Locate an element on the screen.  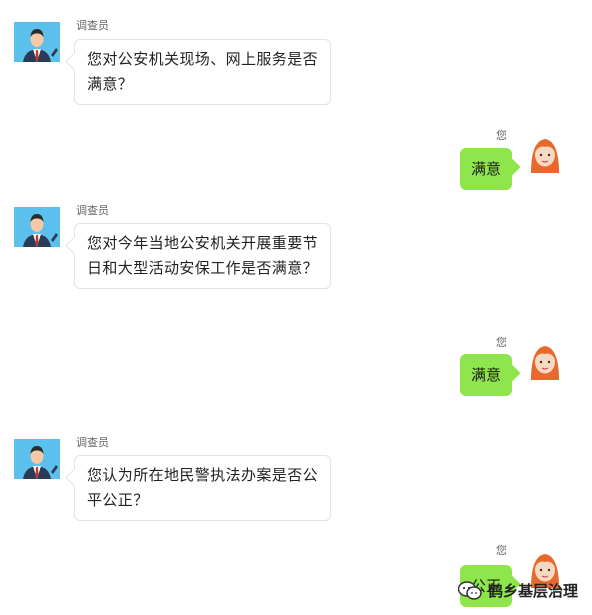
wechat-icon is located at coordinates (469, 590).